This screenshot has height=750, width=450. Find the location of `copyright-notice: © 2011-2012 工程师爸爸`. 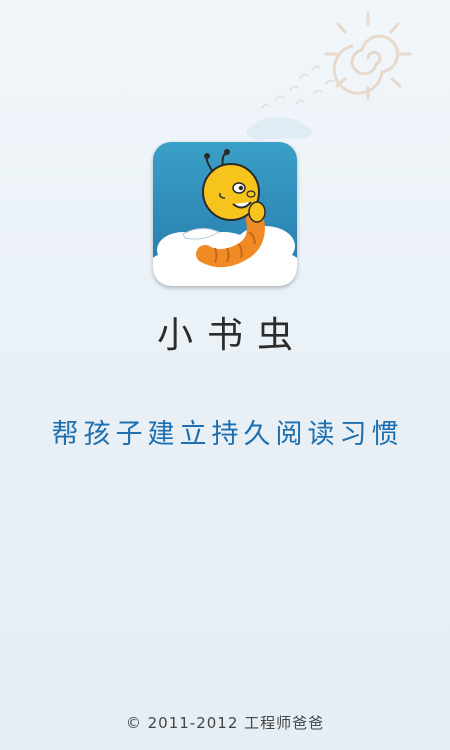

copyright-notice: © 2011-2012 工程师爸爸 is located at coordinates (225, 723).